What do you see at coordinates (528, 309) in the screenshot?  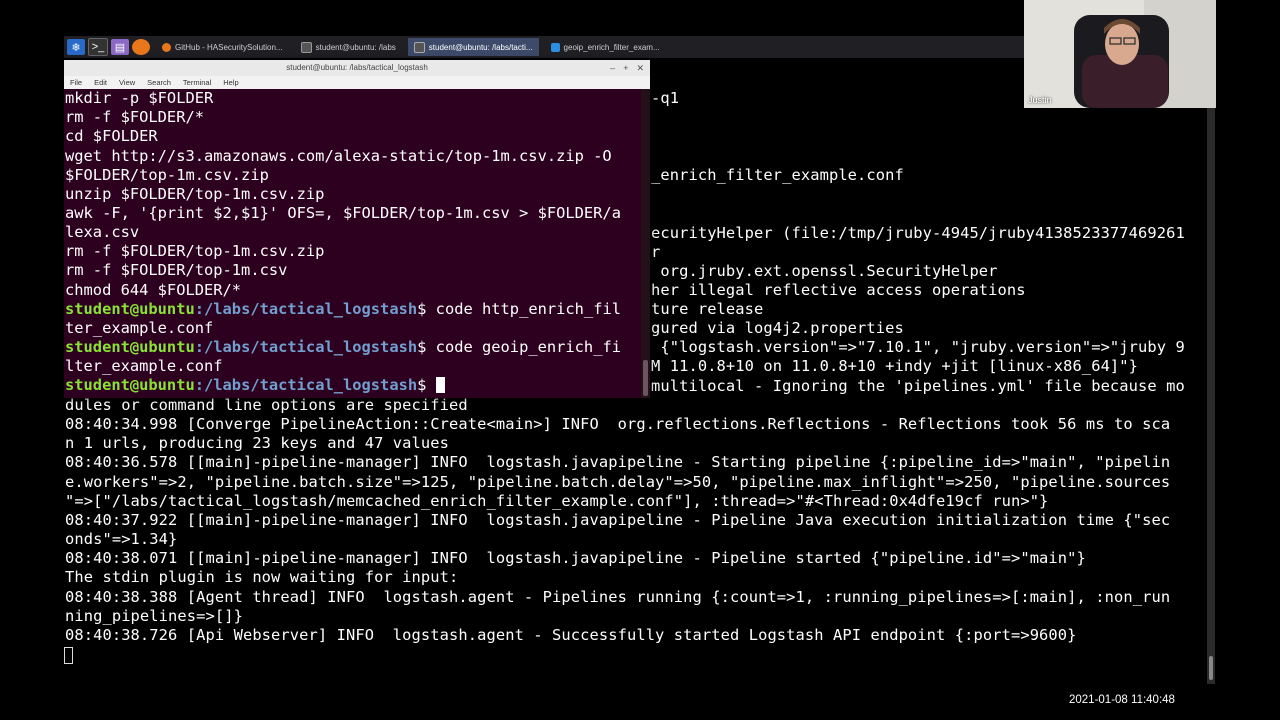 I see `command-text: code http_enrich_fil` at bounding box center [528, 309].